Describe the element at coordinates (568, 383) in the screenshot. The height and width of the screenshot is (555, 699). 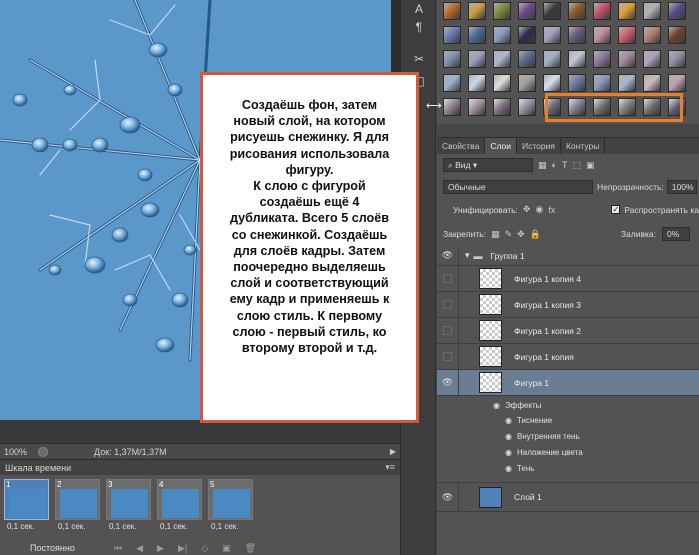
I see `layer-row: 👁 Фигура 1` at that location.